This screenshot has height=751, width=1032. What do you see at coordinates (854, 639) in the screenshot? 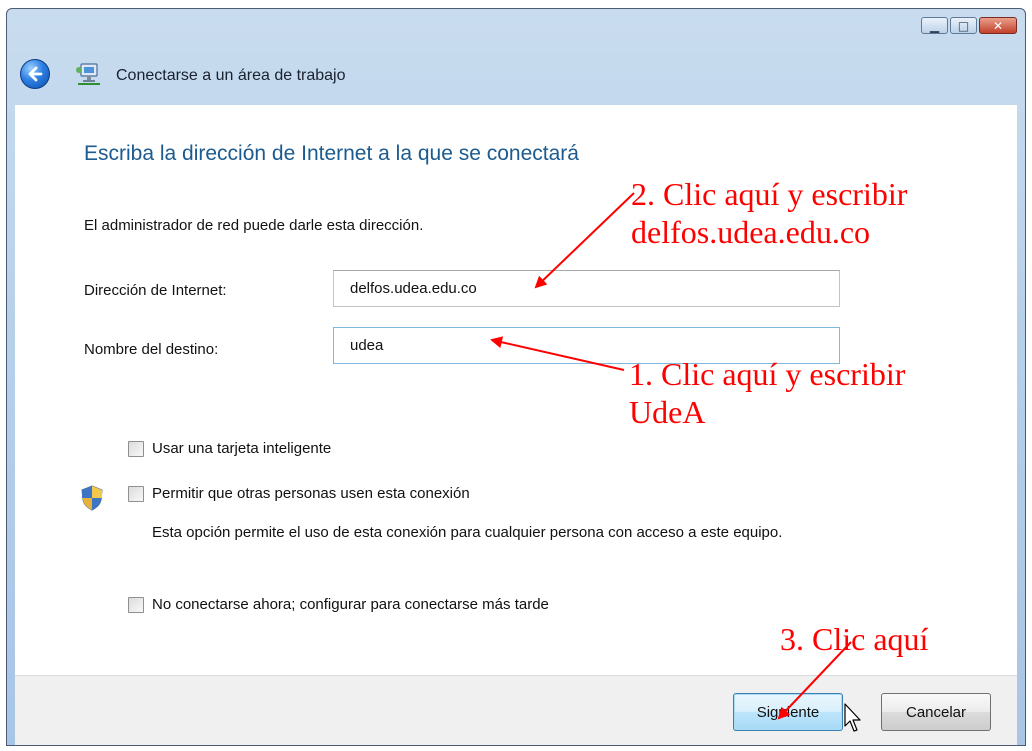
I see `annotation-step-3: 3. Clic aquí` at bounding box center [854, 639].